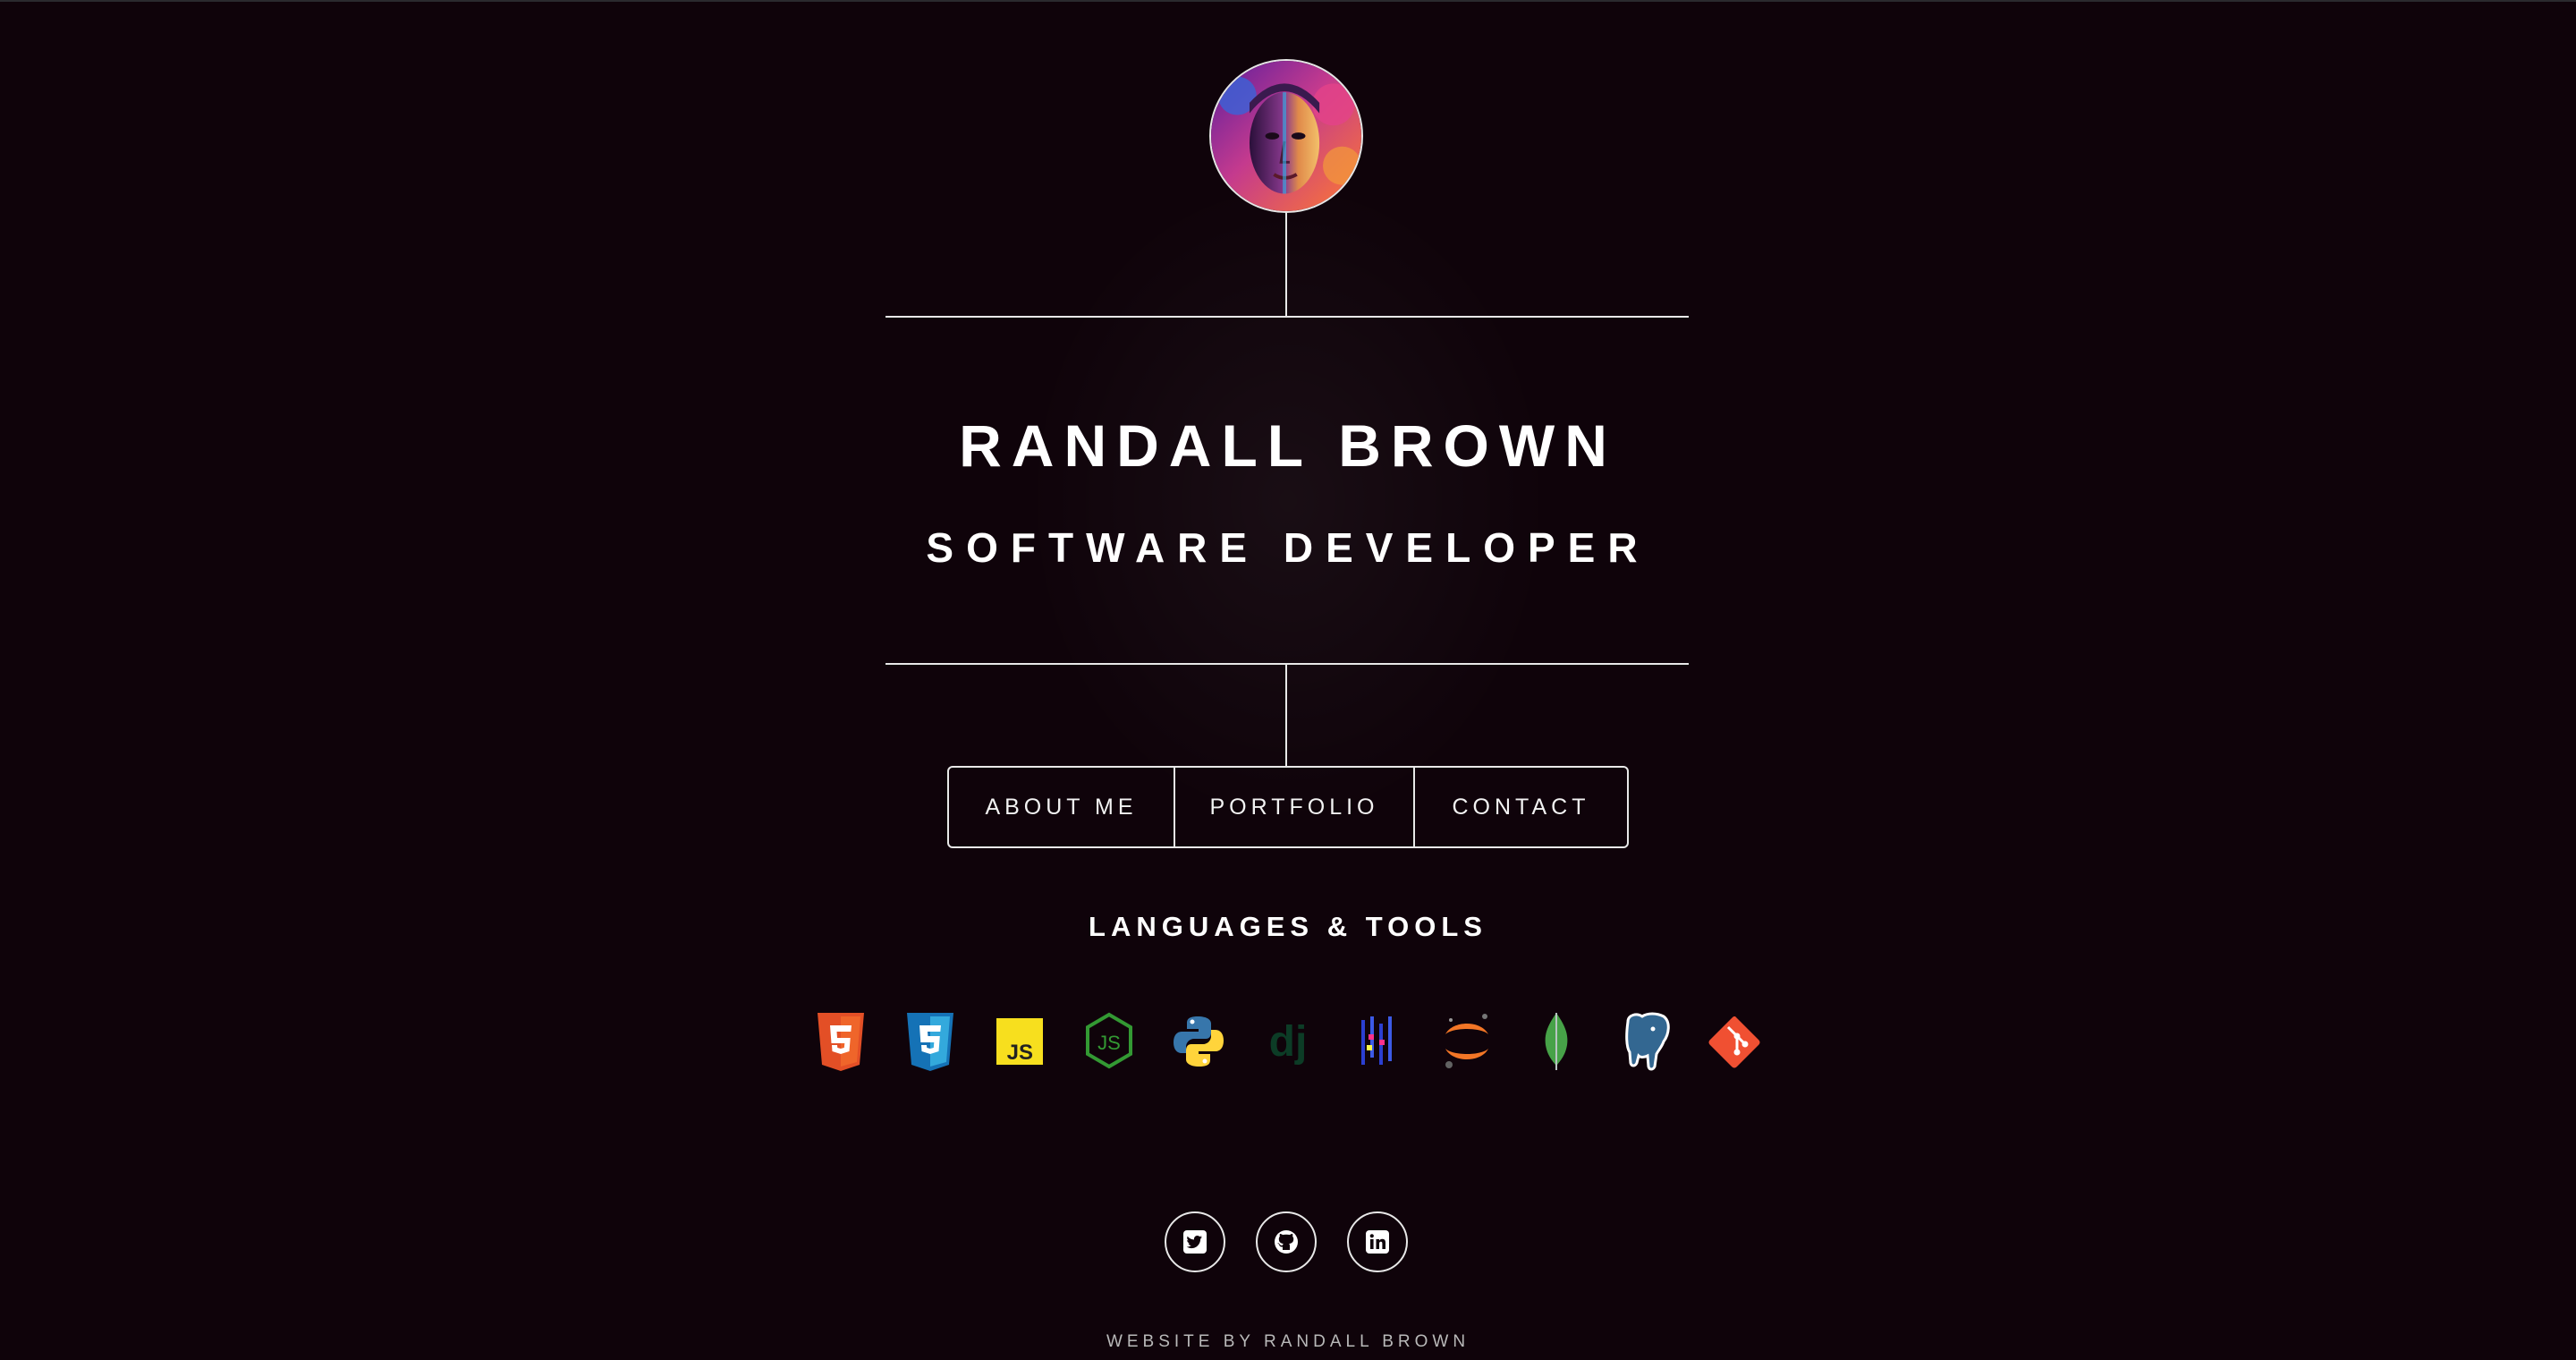 The image size is (2576, 1360). I want to click on contact-button: CONTACT, so click(1520, 807).